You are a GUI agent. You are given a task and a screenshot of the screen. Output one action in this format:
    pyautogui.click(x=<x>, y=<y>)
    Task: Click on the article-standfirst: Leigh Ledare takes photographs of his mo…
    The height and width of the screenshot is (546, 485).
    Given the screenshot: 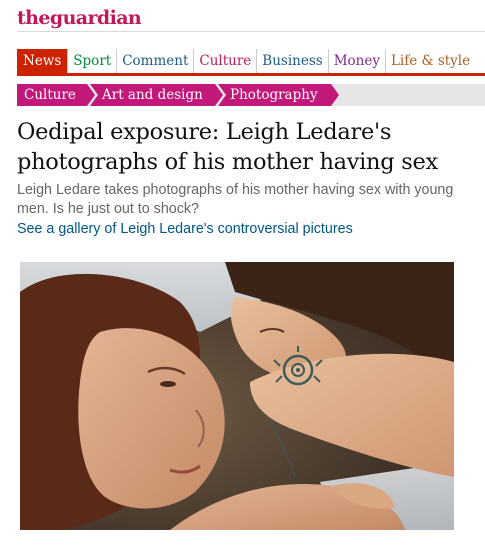 What is the action you would take?
    pyautogui.click(x=235, y=199)
    